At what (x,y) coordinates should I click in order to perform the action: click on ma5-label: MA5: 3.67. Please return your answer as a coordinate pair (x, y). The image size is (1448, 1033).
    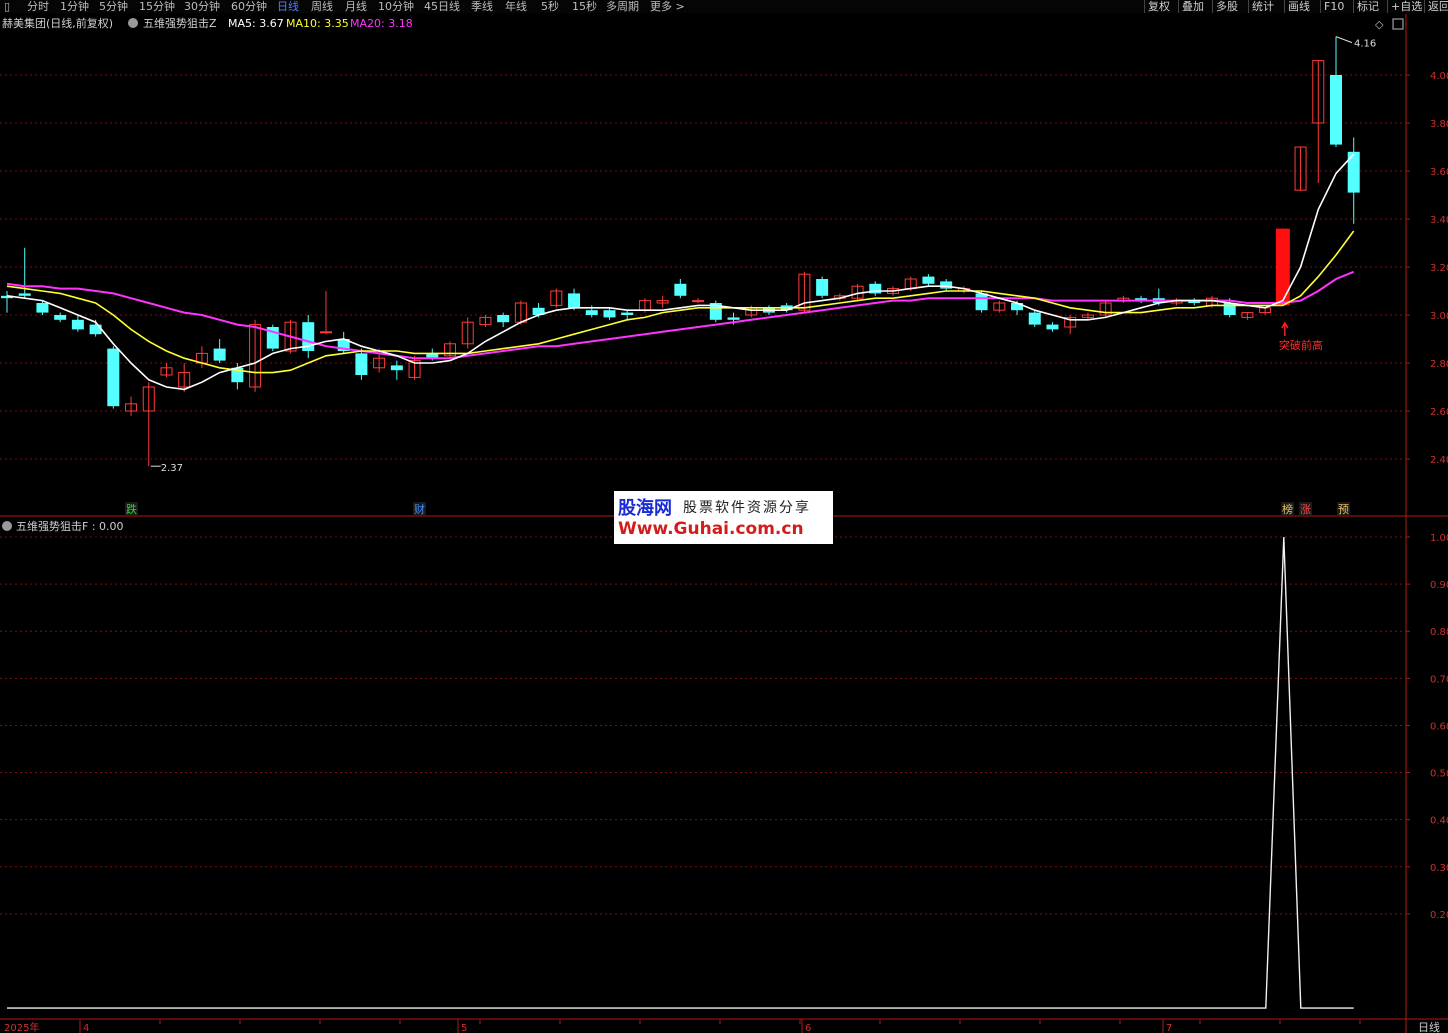
    Looking at the image, I should click on (256, 23).